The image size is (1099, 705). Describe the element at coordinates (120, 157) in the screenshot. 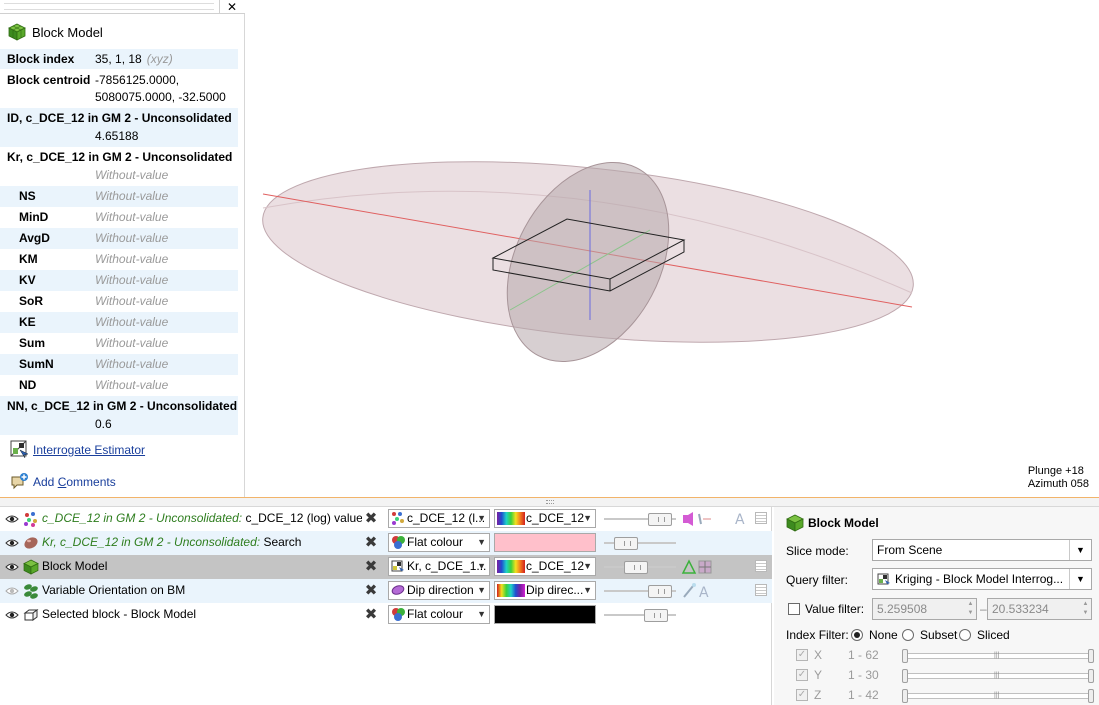

I see `row-label: Kr, c_DCE_12 in GM 2 - Unconsolidated` at that location.